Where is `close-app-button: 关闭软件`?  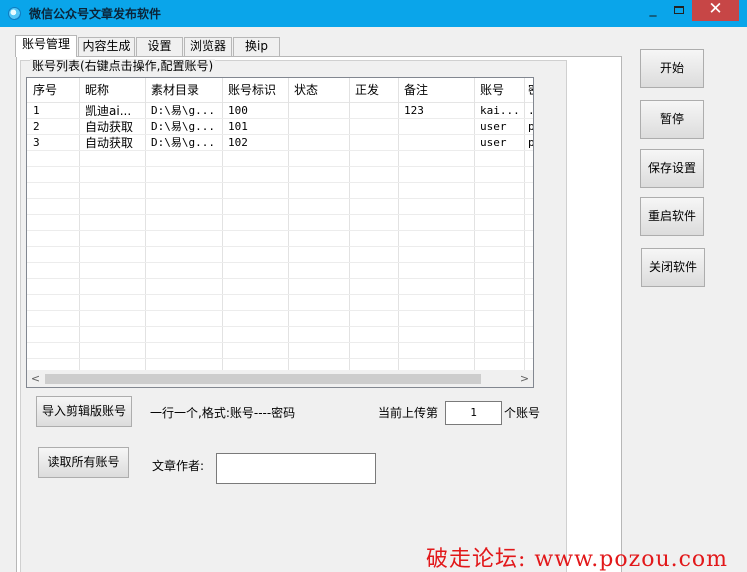 close-app-button: 关闭软件 is located at coordinates (673, 267).